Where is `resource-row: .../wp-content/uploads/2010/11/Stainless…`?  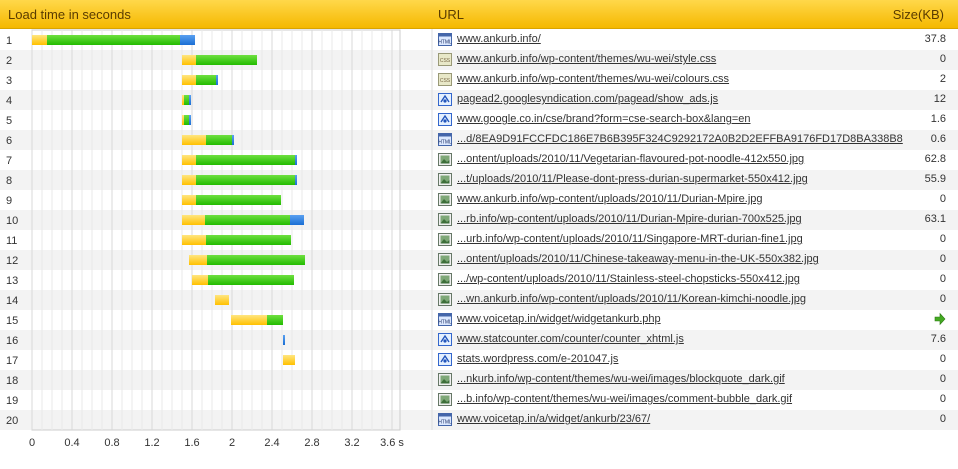 resource-row: .../wp-content/uploads/2010/11/Stainless… is located at coordinates (695, 280).